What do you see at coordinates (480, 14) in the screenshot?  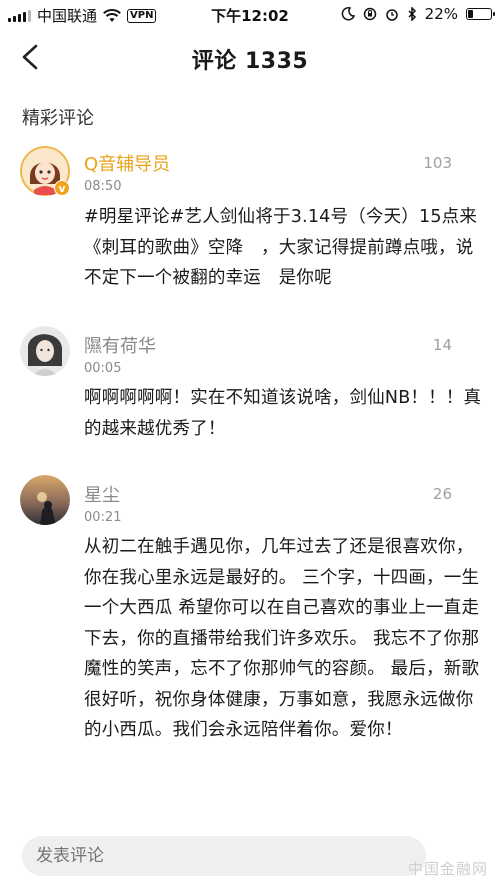 I see `battery-icon` at bounding box center [480, 14].